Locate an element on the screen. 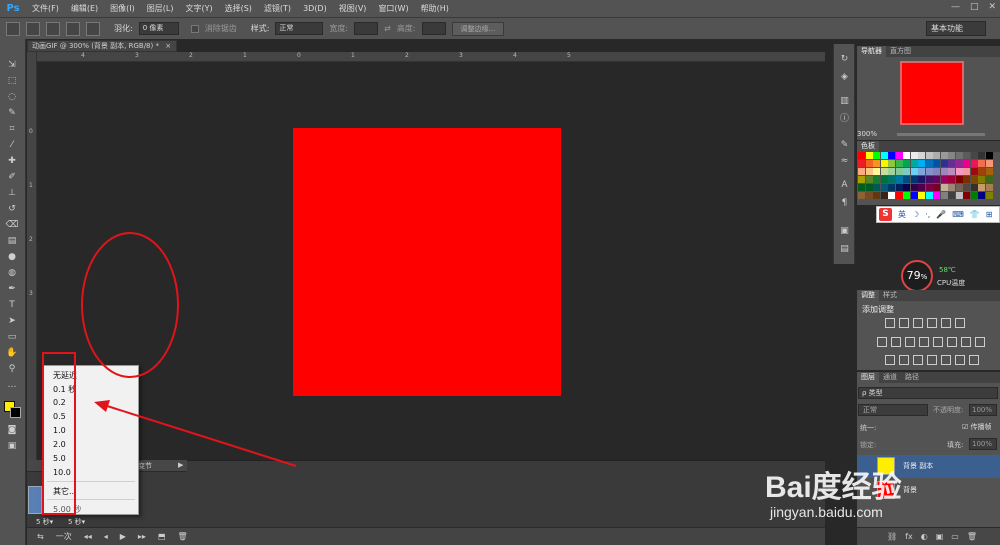 The width and height of the screenshot is (1000, 545). menu-window: 窗口(W) is located at coordinates (393, 8).